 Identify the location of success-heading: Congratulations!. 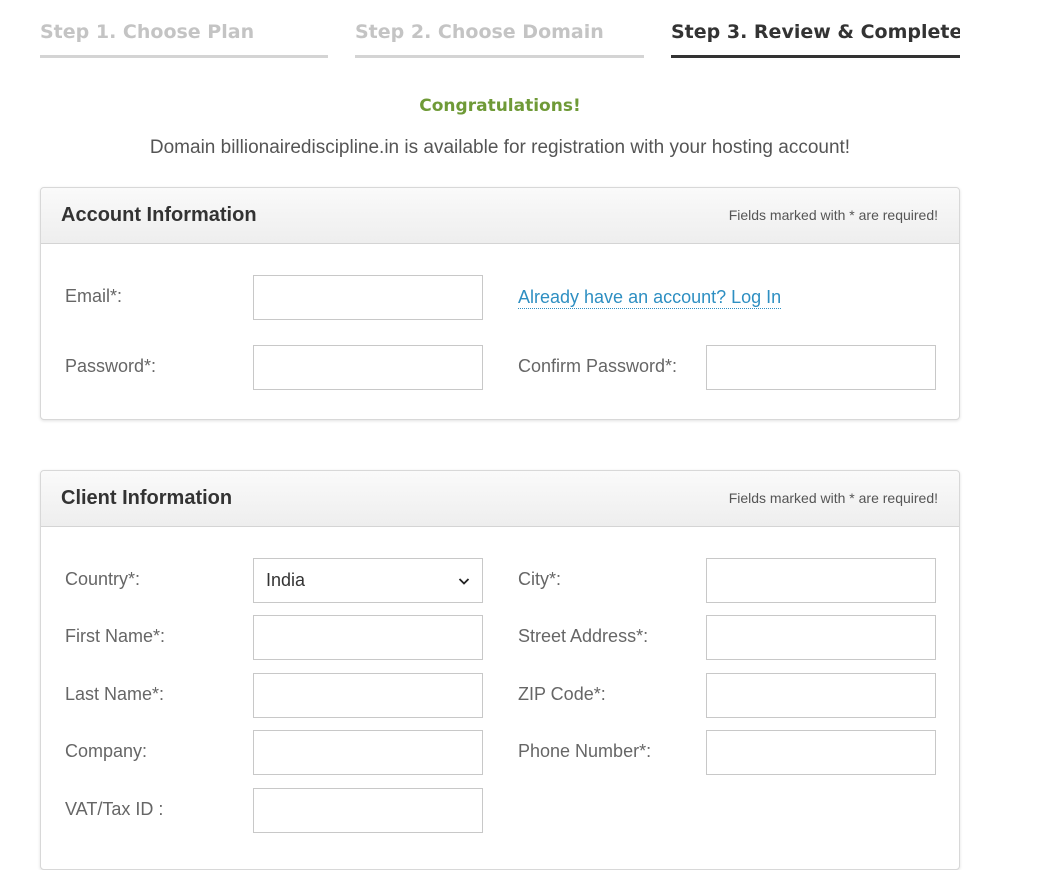
(500, 106).